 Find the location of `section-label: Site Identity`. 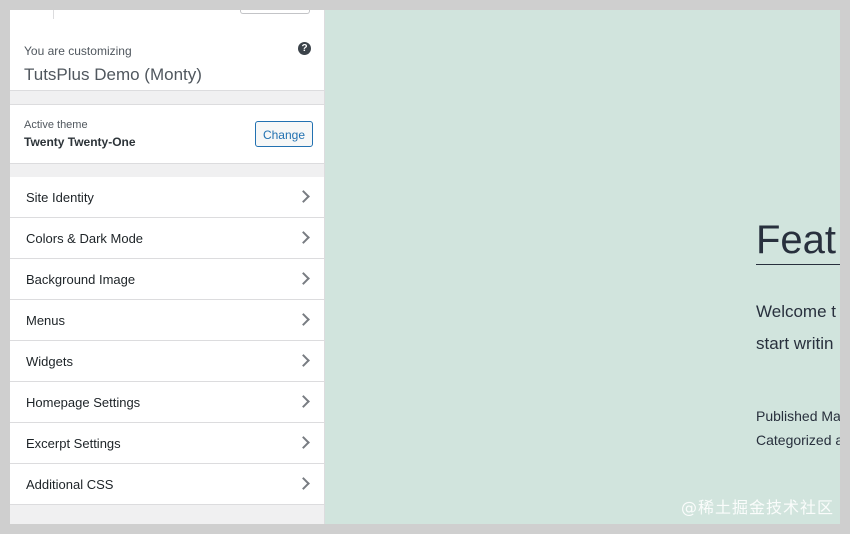

section-label: Site Identity is located at coordinates (60, 197).